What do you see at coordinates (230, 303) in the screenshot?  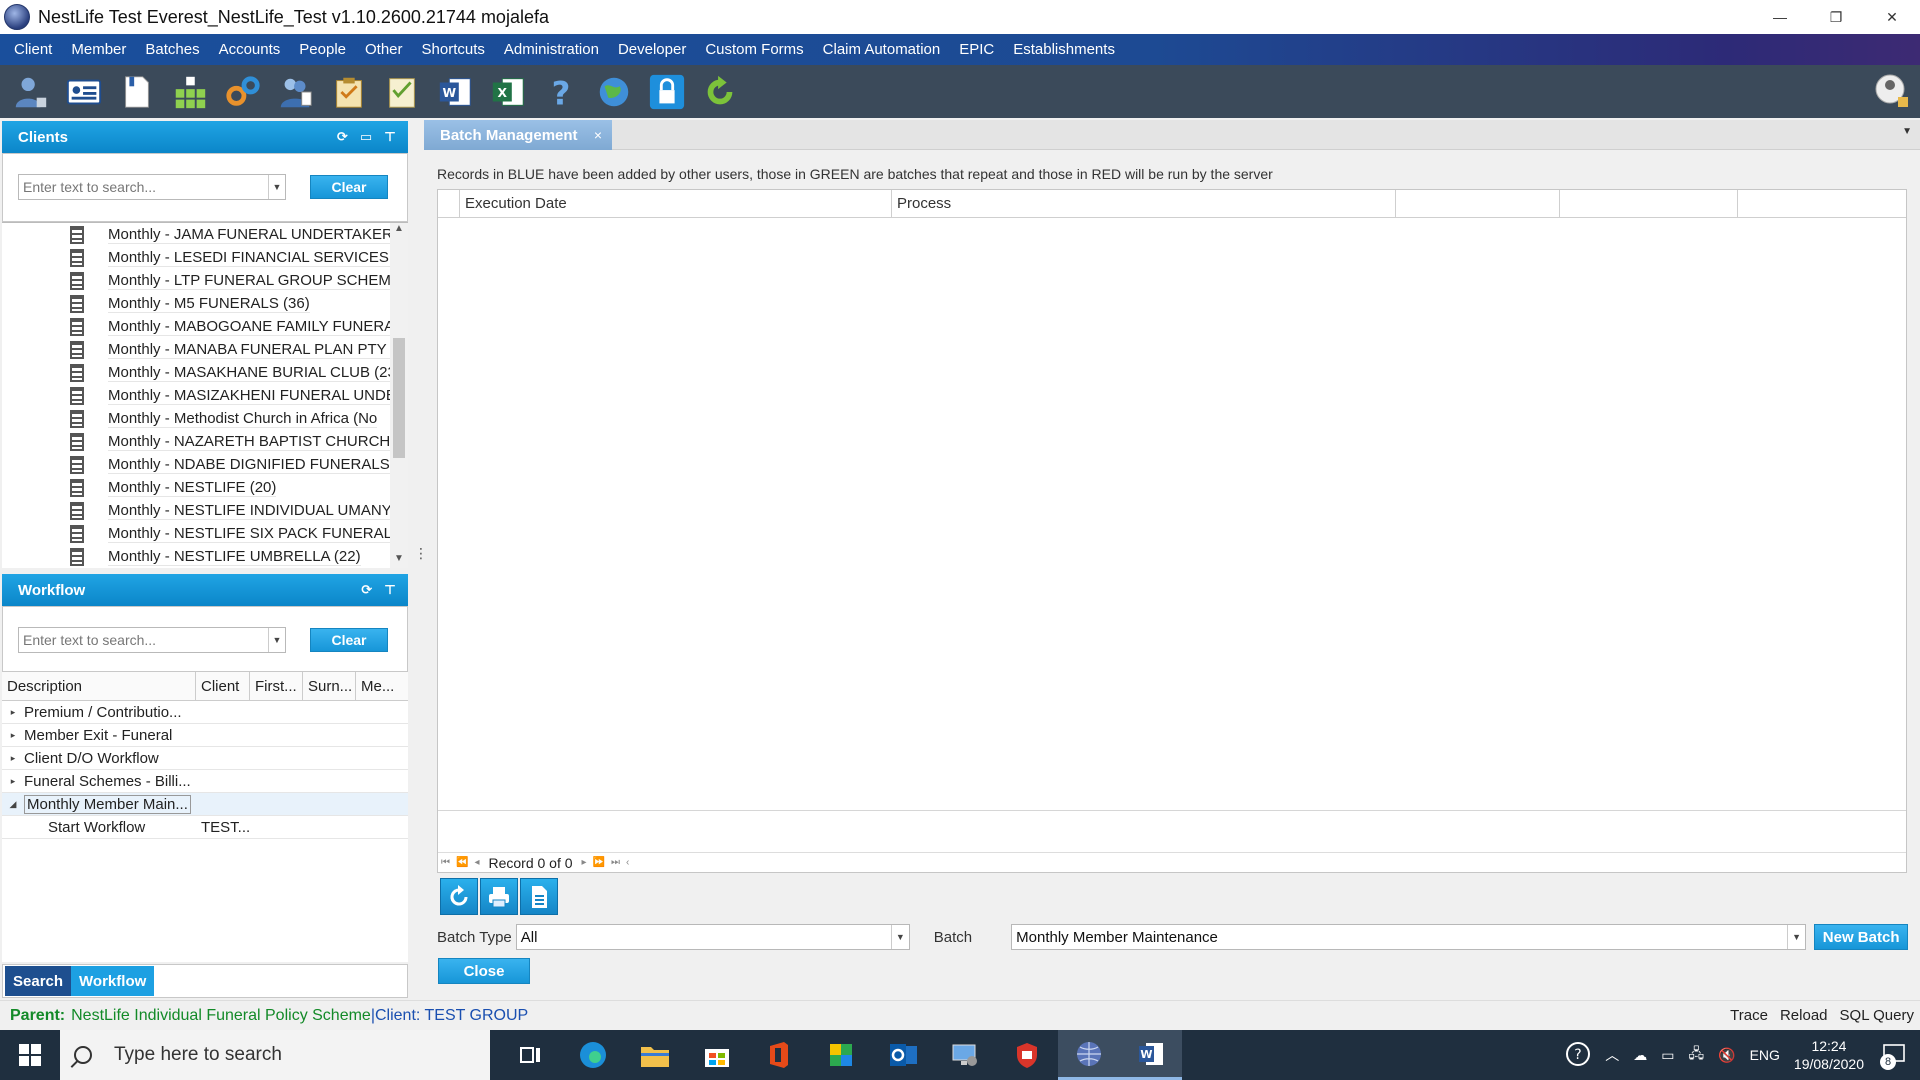 I see `list-item: Monthly - M5 FUNERALS (36)` at bounding box center [230, 303].